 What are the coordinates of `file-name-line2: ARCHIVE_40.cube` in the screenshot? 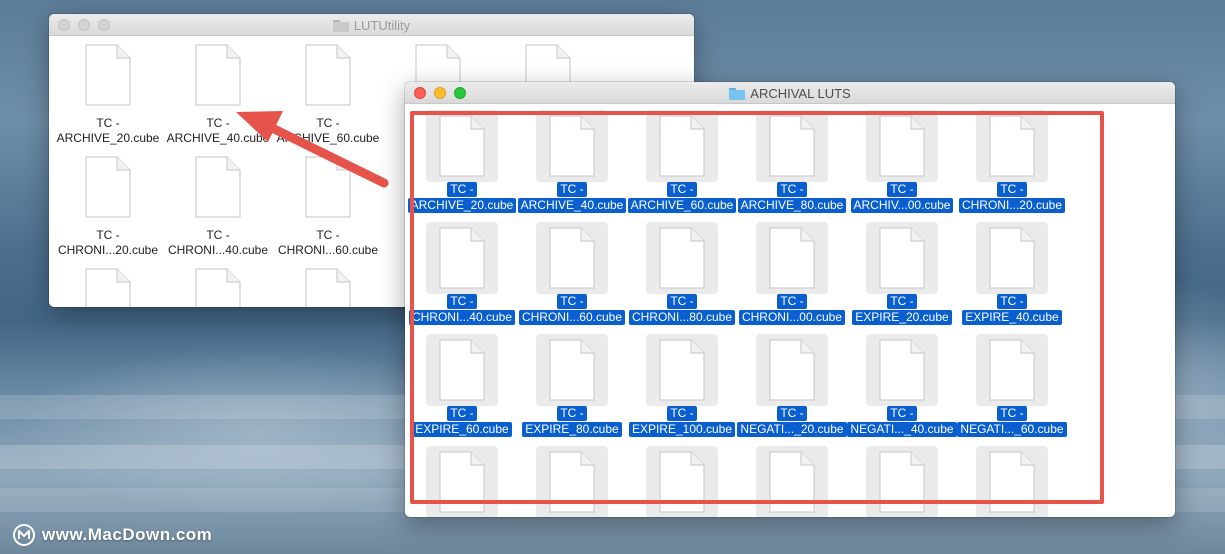 It's located at (218, 138).